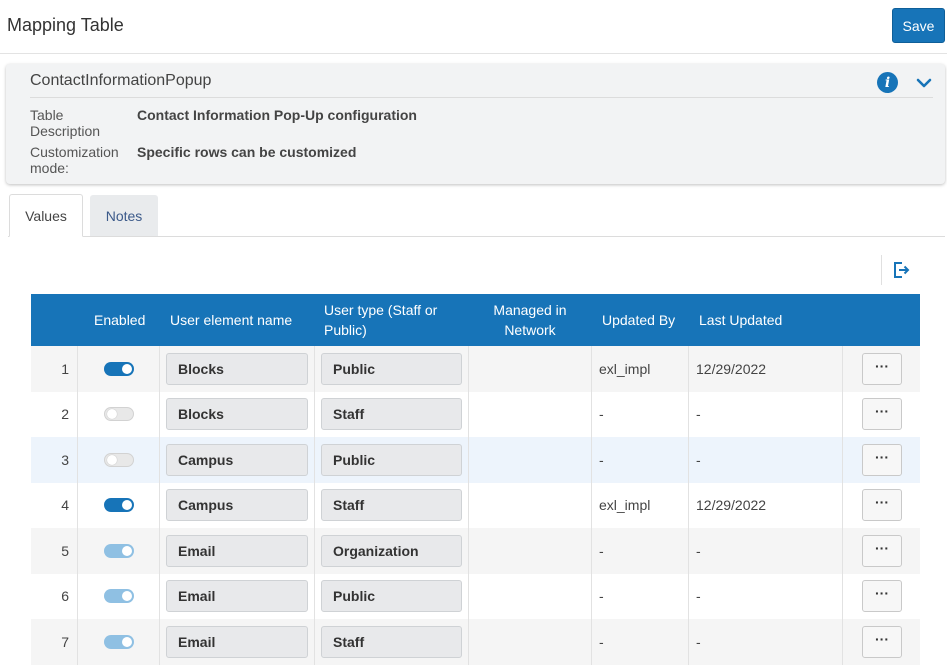 The image size is (947, 665). I want to click on tab-notes: Notes, so click(124, 216).